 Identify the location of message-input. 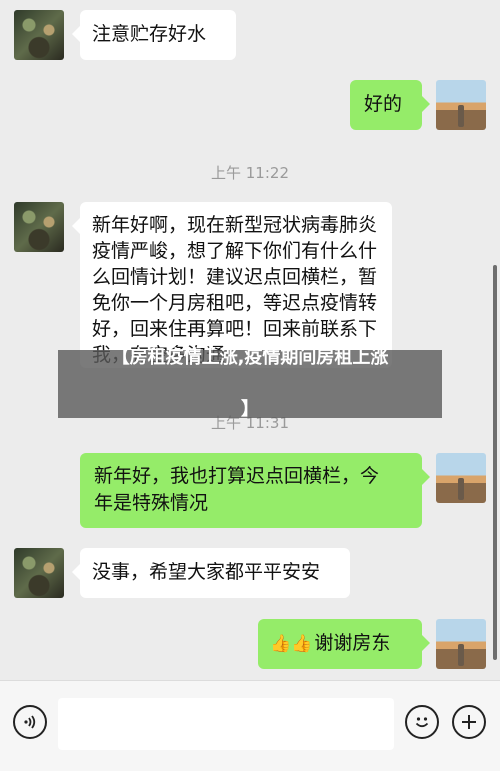
(226, 724).